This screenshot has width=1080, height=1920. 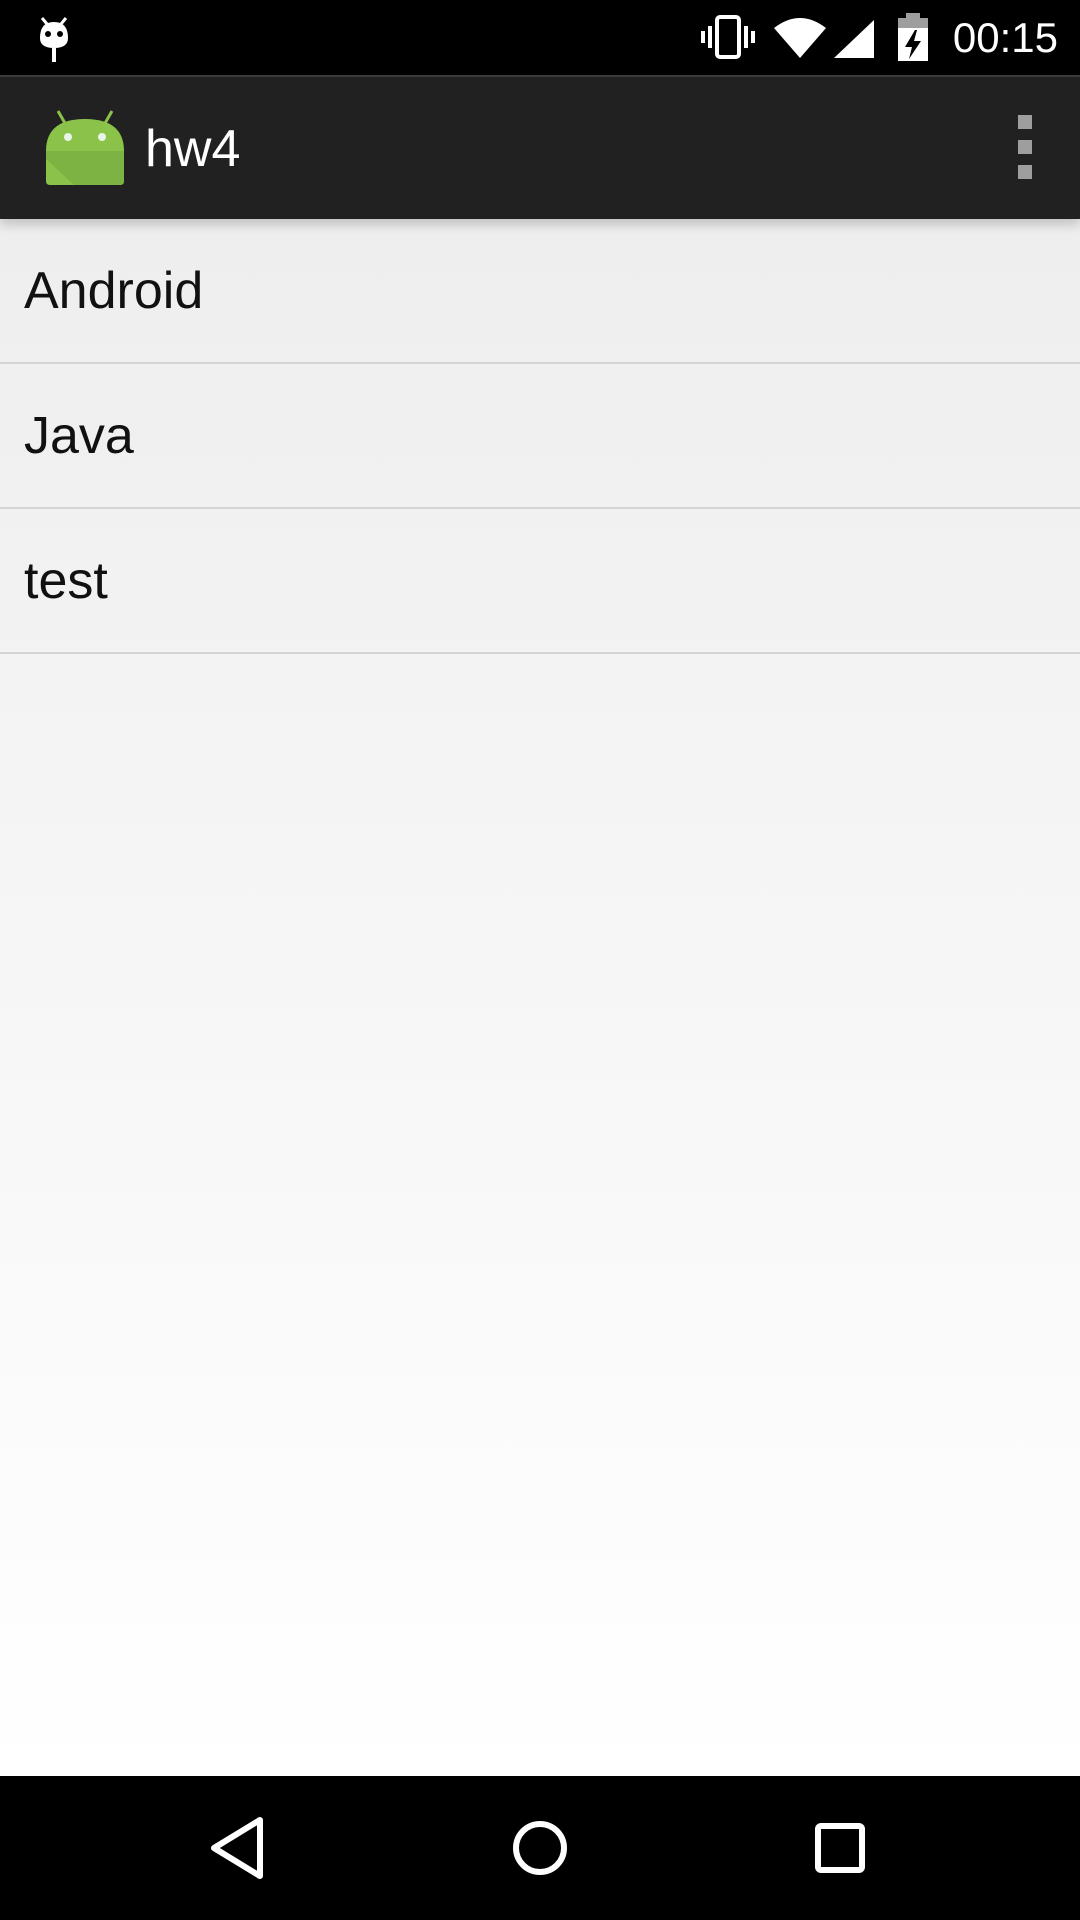 I want to click on home-button, so click(x=540, y=1848).